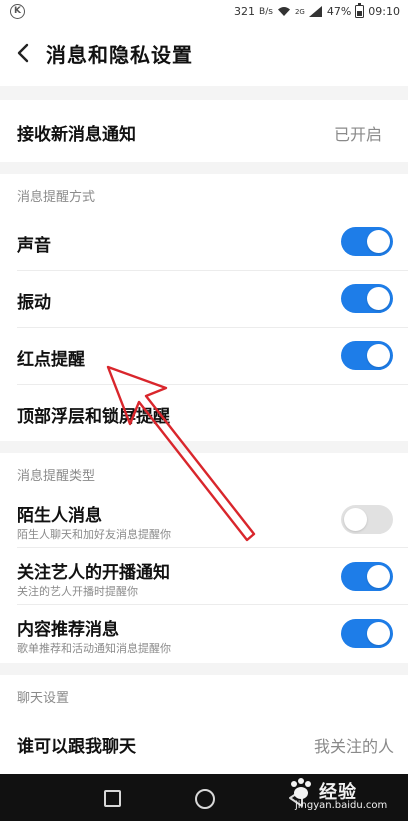  Describe the element at coordinates (204, 633) in the screenshot. I see `reminder-type-recommend: 内容推荐消息 歌单推荐和活动通知消息提醒你` at that location.